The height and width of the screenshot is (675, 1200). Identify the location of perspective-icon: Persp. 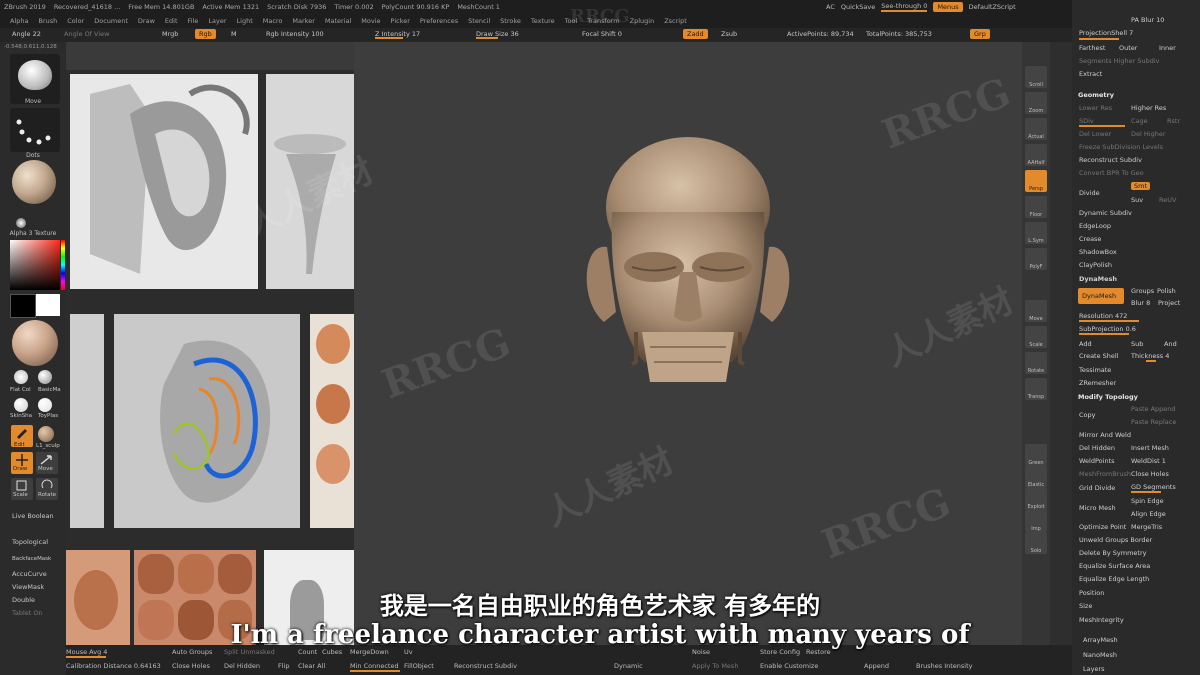
(1036, 181).